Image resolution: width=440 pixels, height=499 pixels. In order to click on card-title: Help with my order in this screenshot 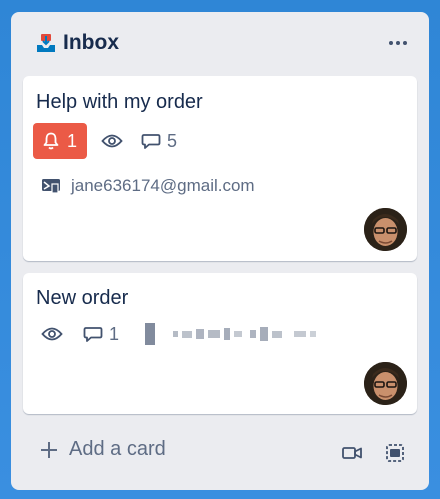, I will do `click(119, 102)`.